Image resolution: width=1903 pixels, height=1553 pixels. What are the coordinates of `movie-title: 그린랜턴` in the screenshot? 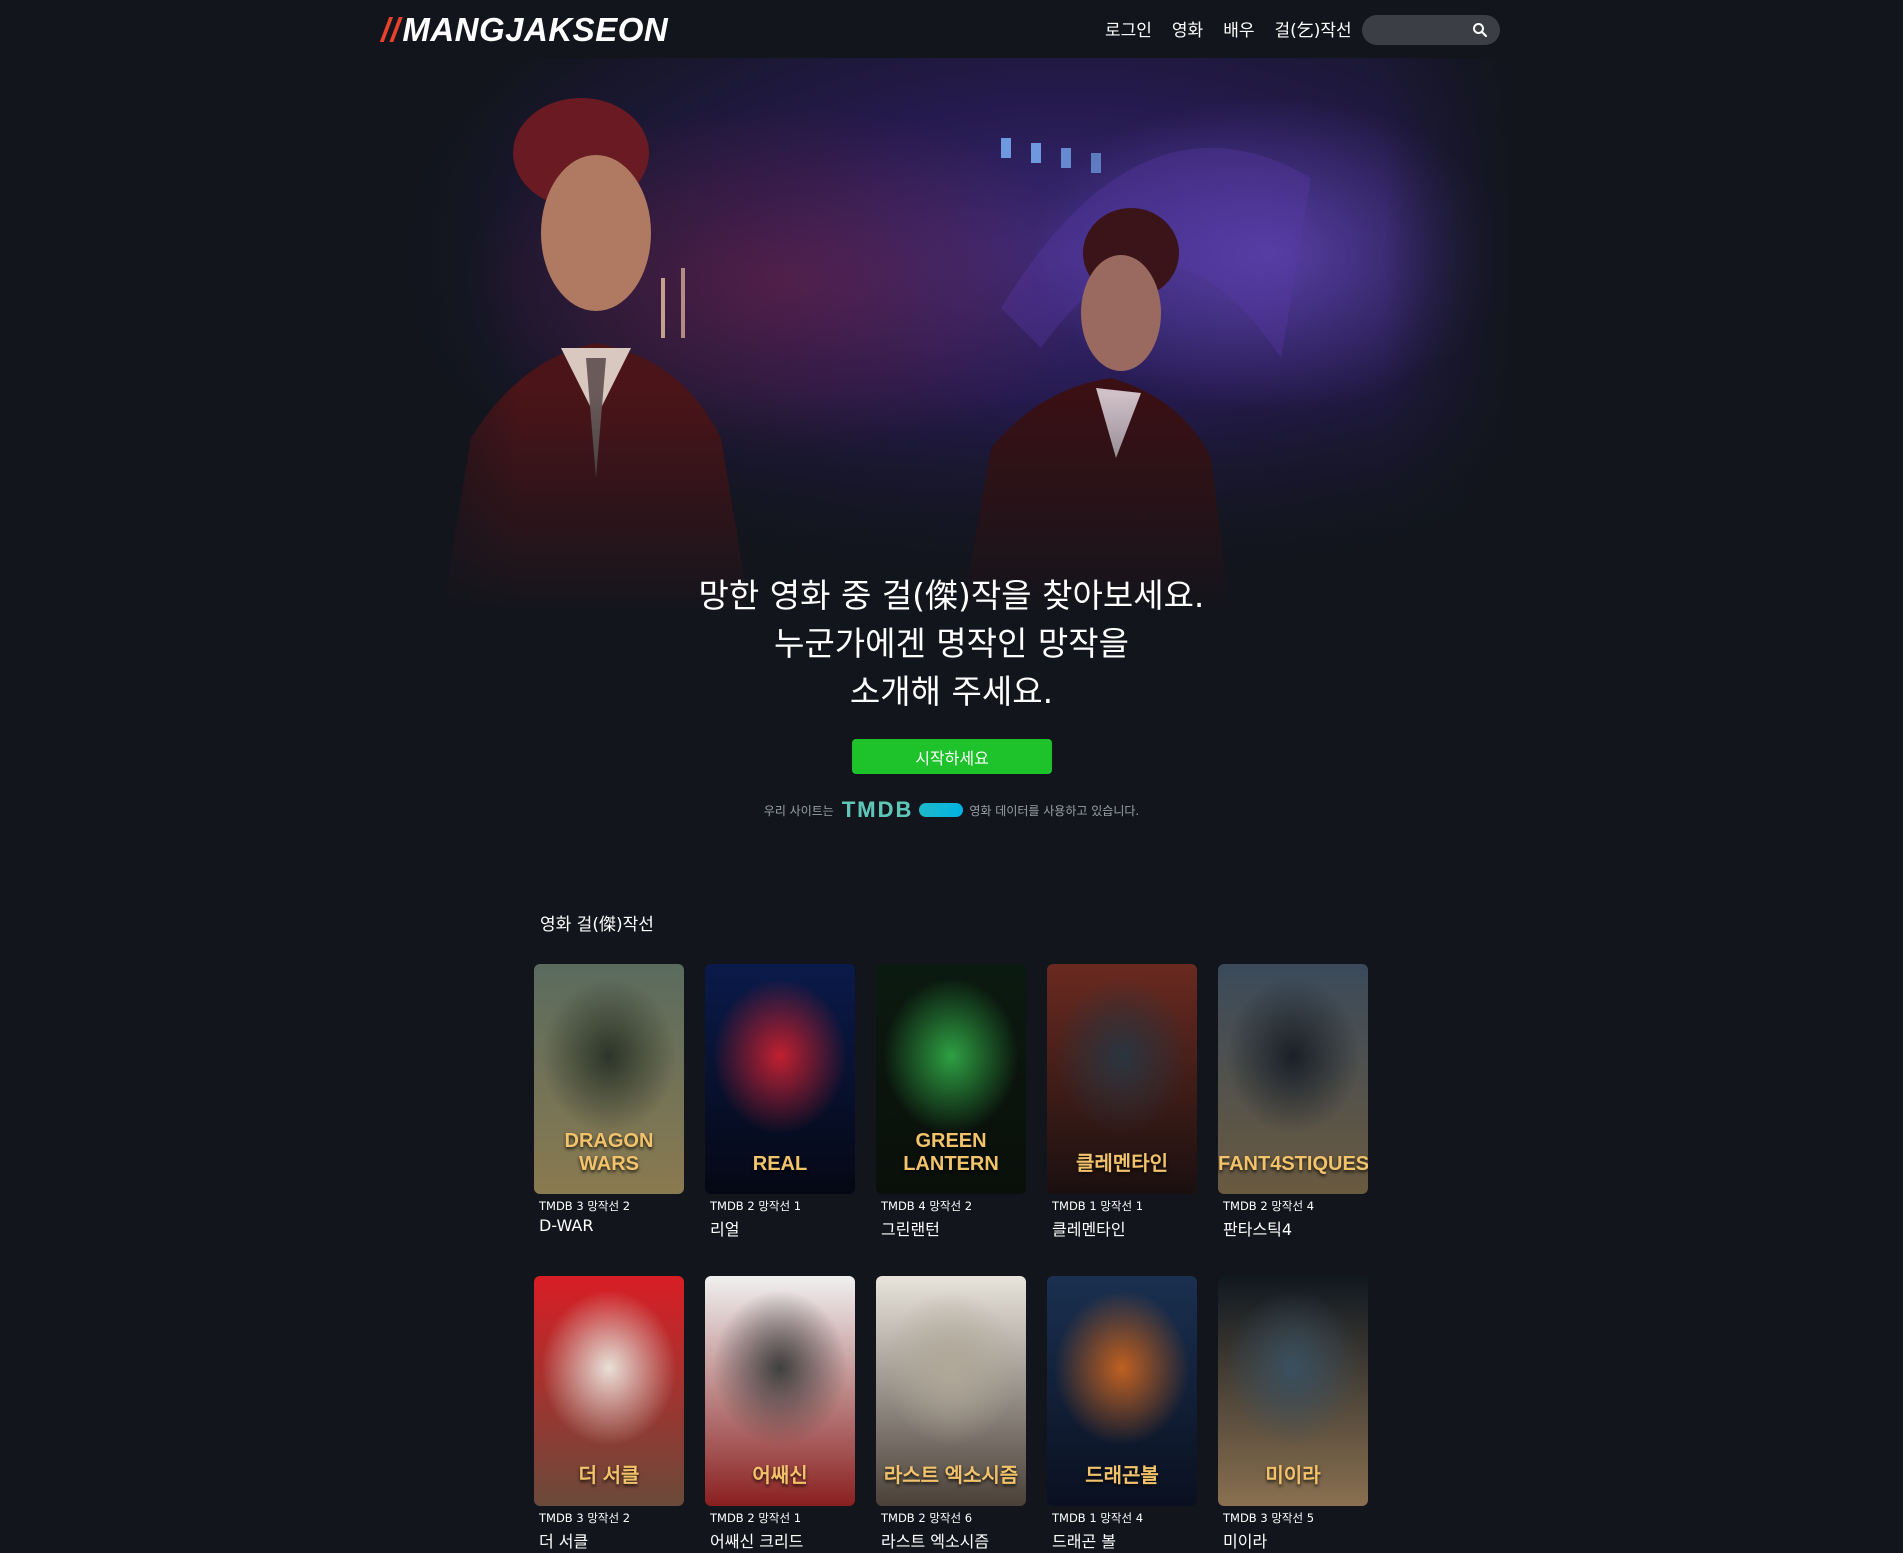 It's located at (953, 1228).